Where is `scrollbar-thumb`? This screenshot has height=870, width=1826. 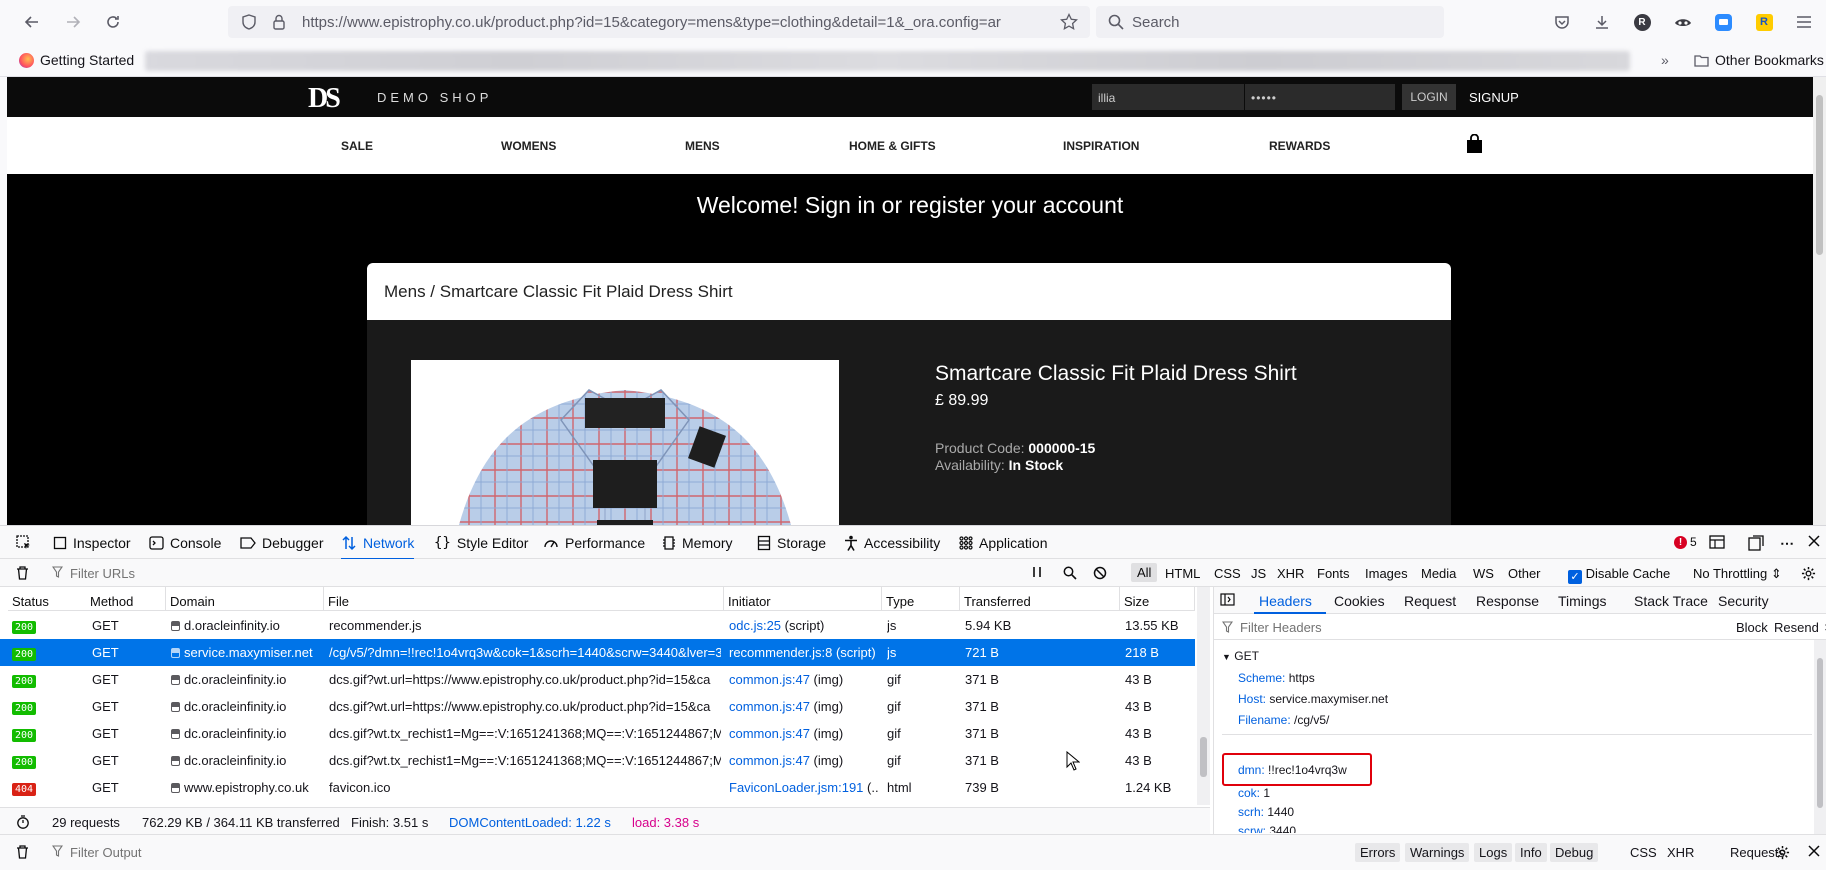 scrollbar-thumb is located at coordinates (1819, 175).